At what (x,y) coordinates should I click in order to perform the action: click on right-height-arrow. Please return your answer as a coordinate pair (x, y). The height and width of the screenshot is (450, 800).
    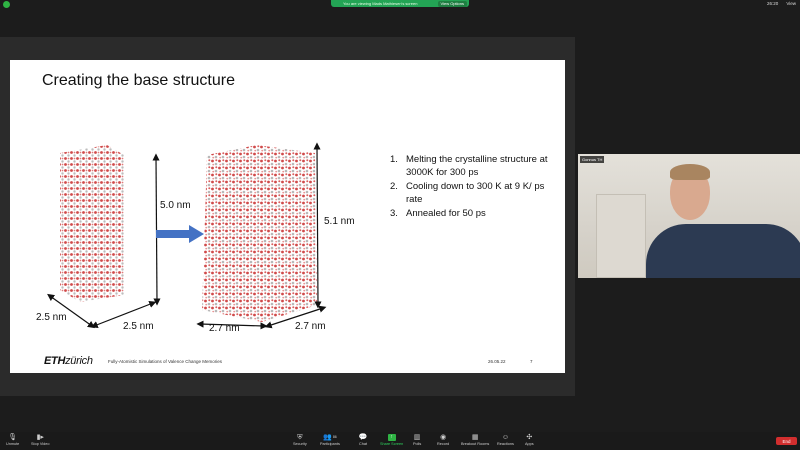
    Looking at the image, I should click on (317, 225).